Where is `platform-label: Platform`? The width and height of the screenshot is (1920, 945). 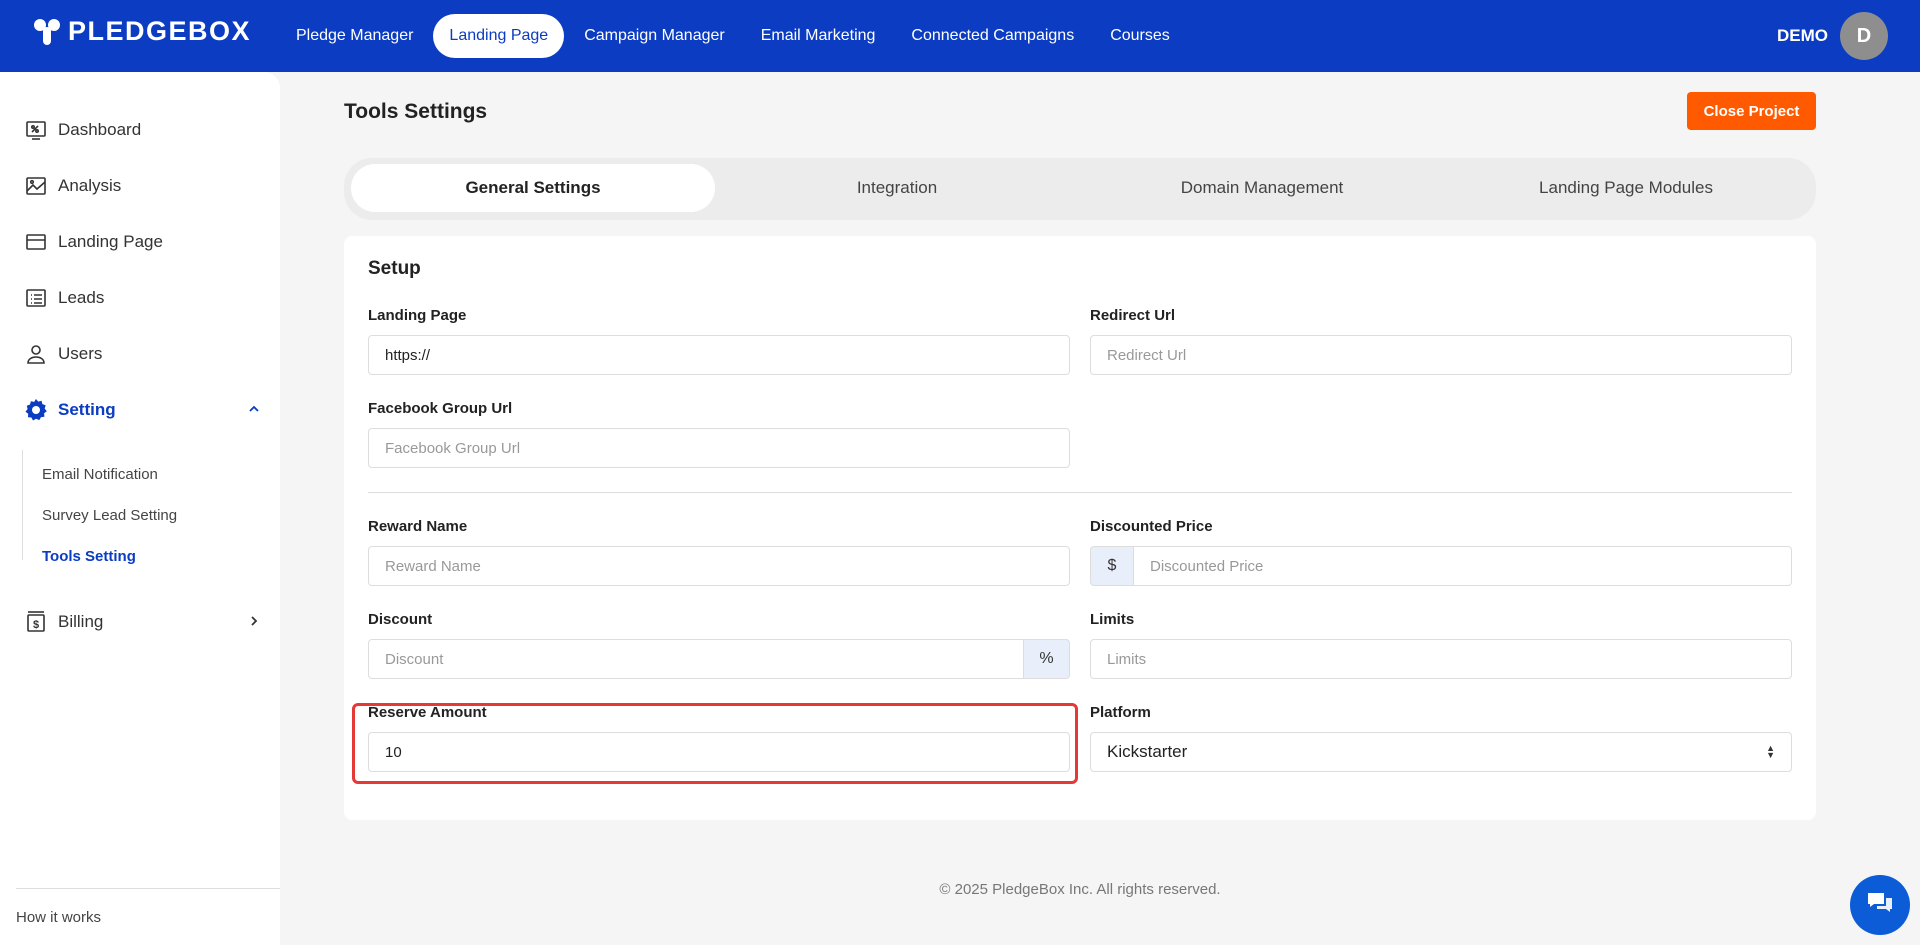
platform-label: Platform is located at coordinates (1120, 712).